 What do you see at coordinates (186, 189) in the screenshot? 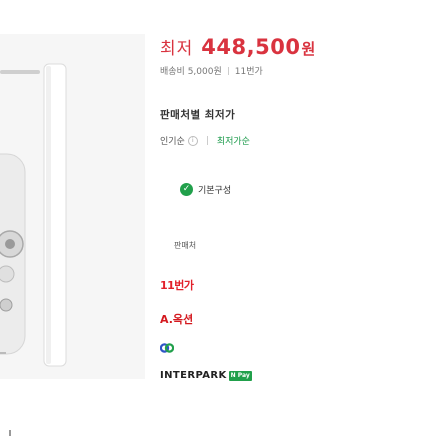
I see `check-circle-icon: ✓` at bounding box center [186, 189].